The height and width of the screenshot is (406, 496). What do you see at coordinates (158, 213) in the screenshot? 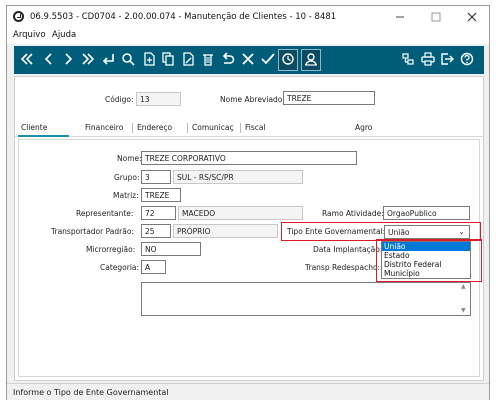
I see `representante-code-field: 72` at bounding box center [158, 213].